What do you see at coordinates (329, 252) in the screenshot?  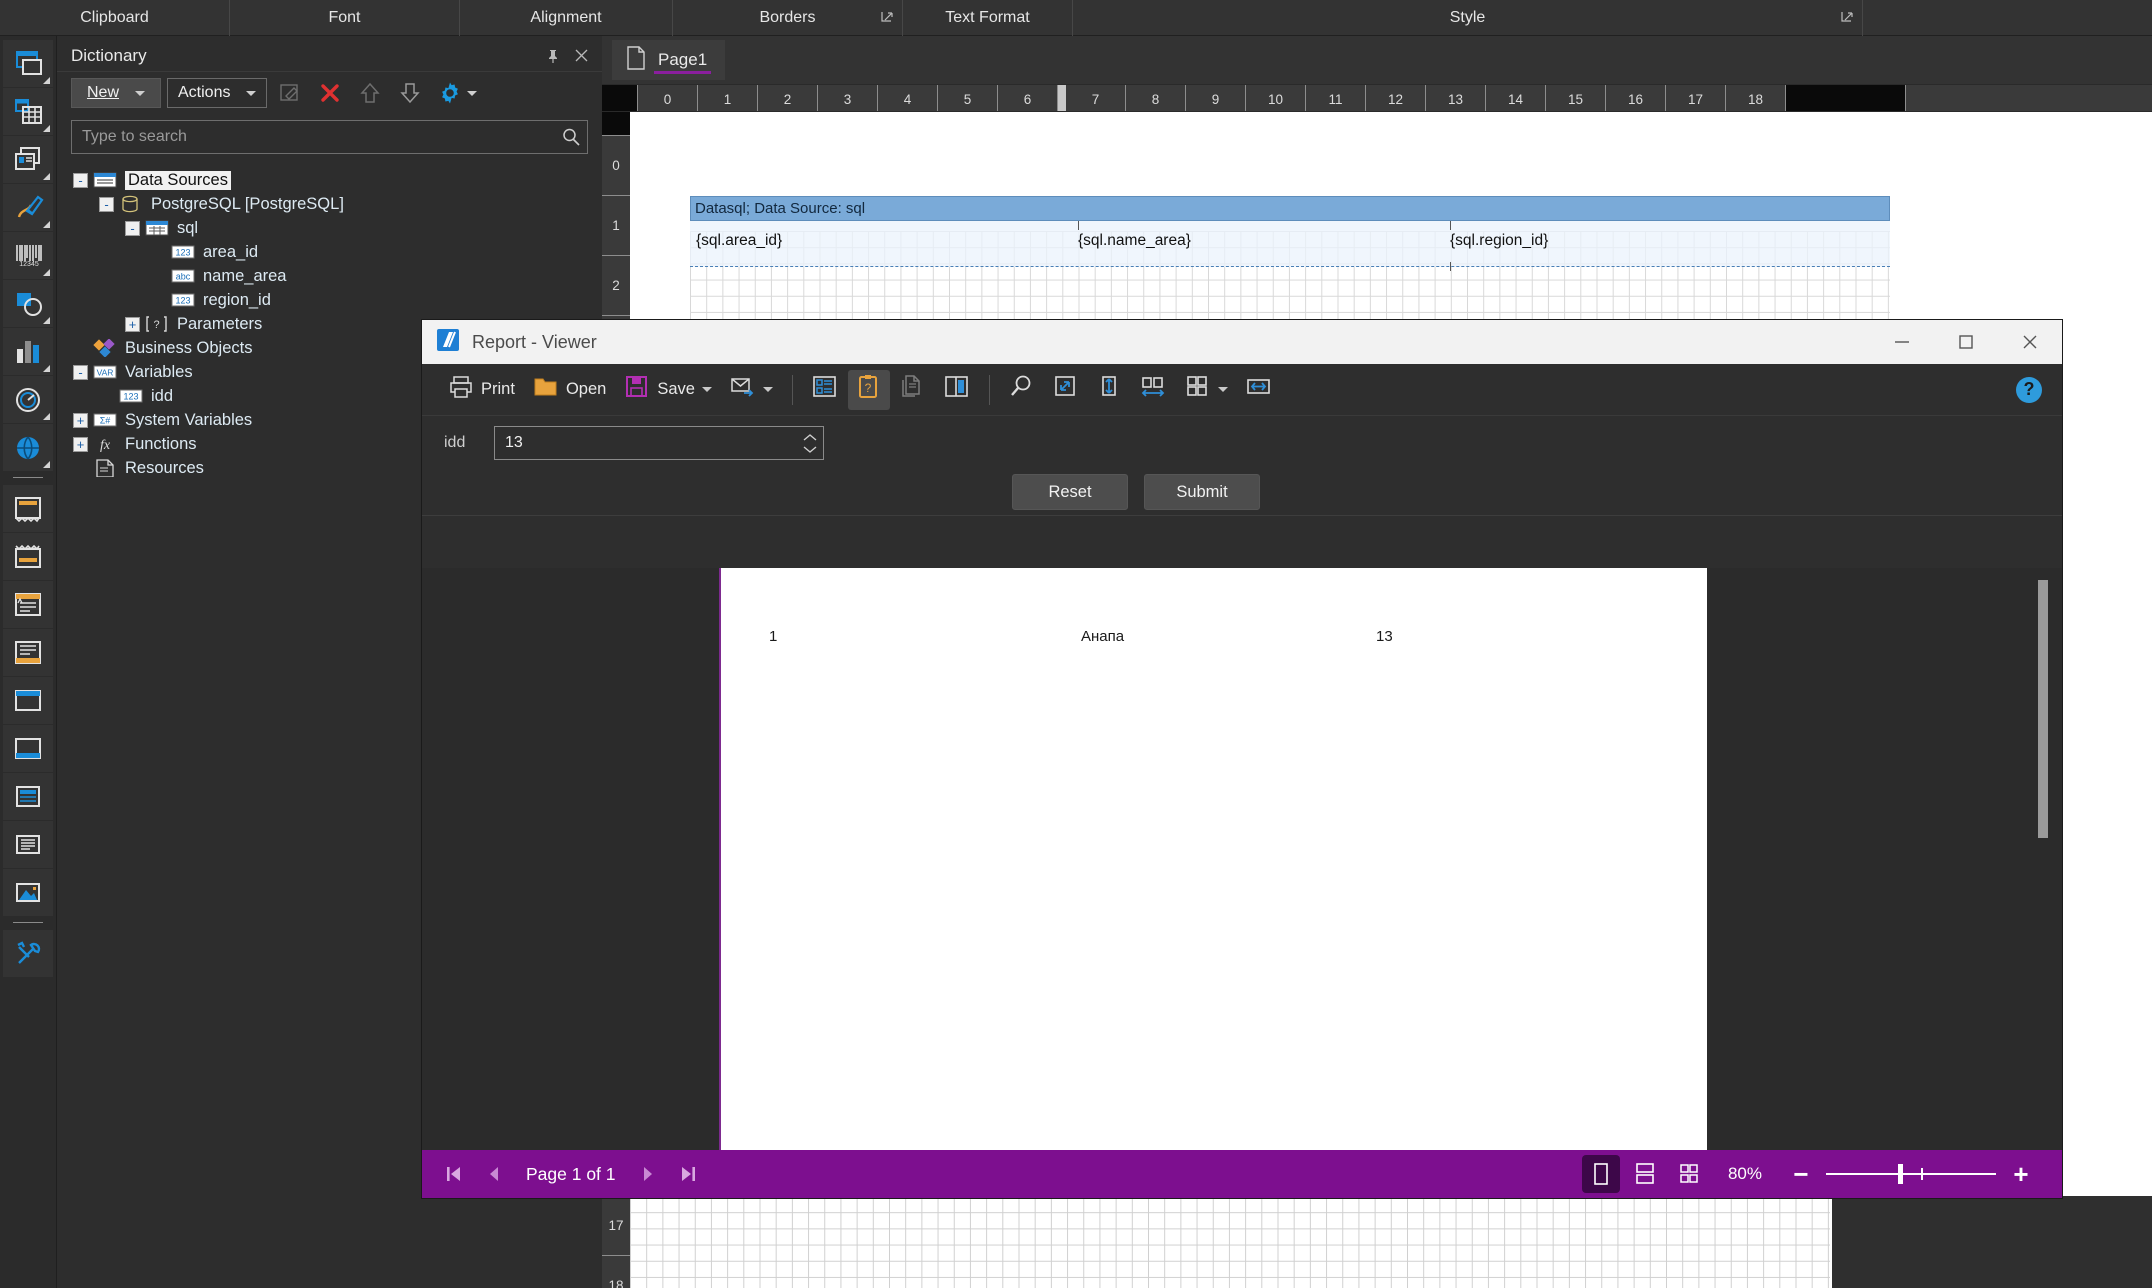 I see `tree-item-area-id: 123 area_id` at bounding box center [329, 252].